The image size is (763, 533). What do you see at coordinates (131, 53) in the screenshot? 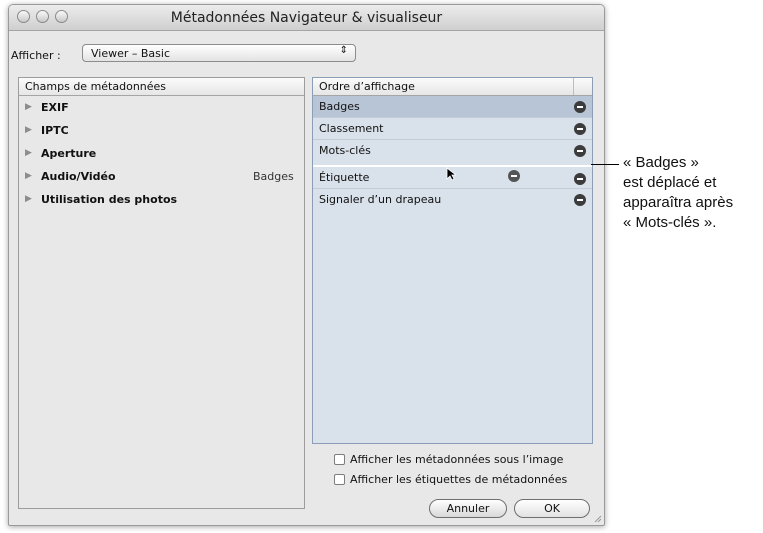
I see `view-select-value: Viewer – Basic` at bounding box center [131, 53].